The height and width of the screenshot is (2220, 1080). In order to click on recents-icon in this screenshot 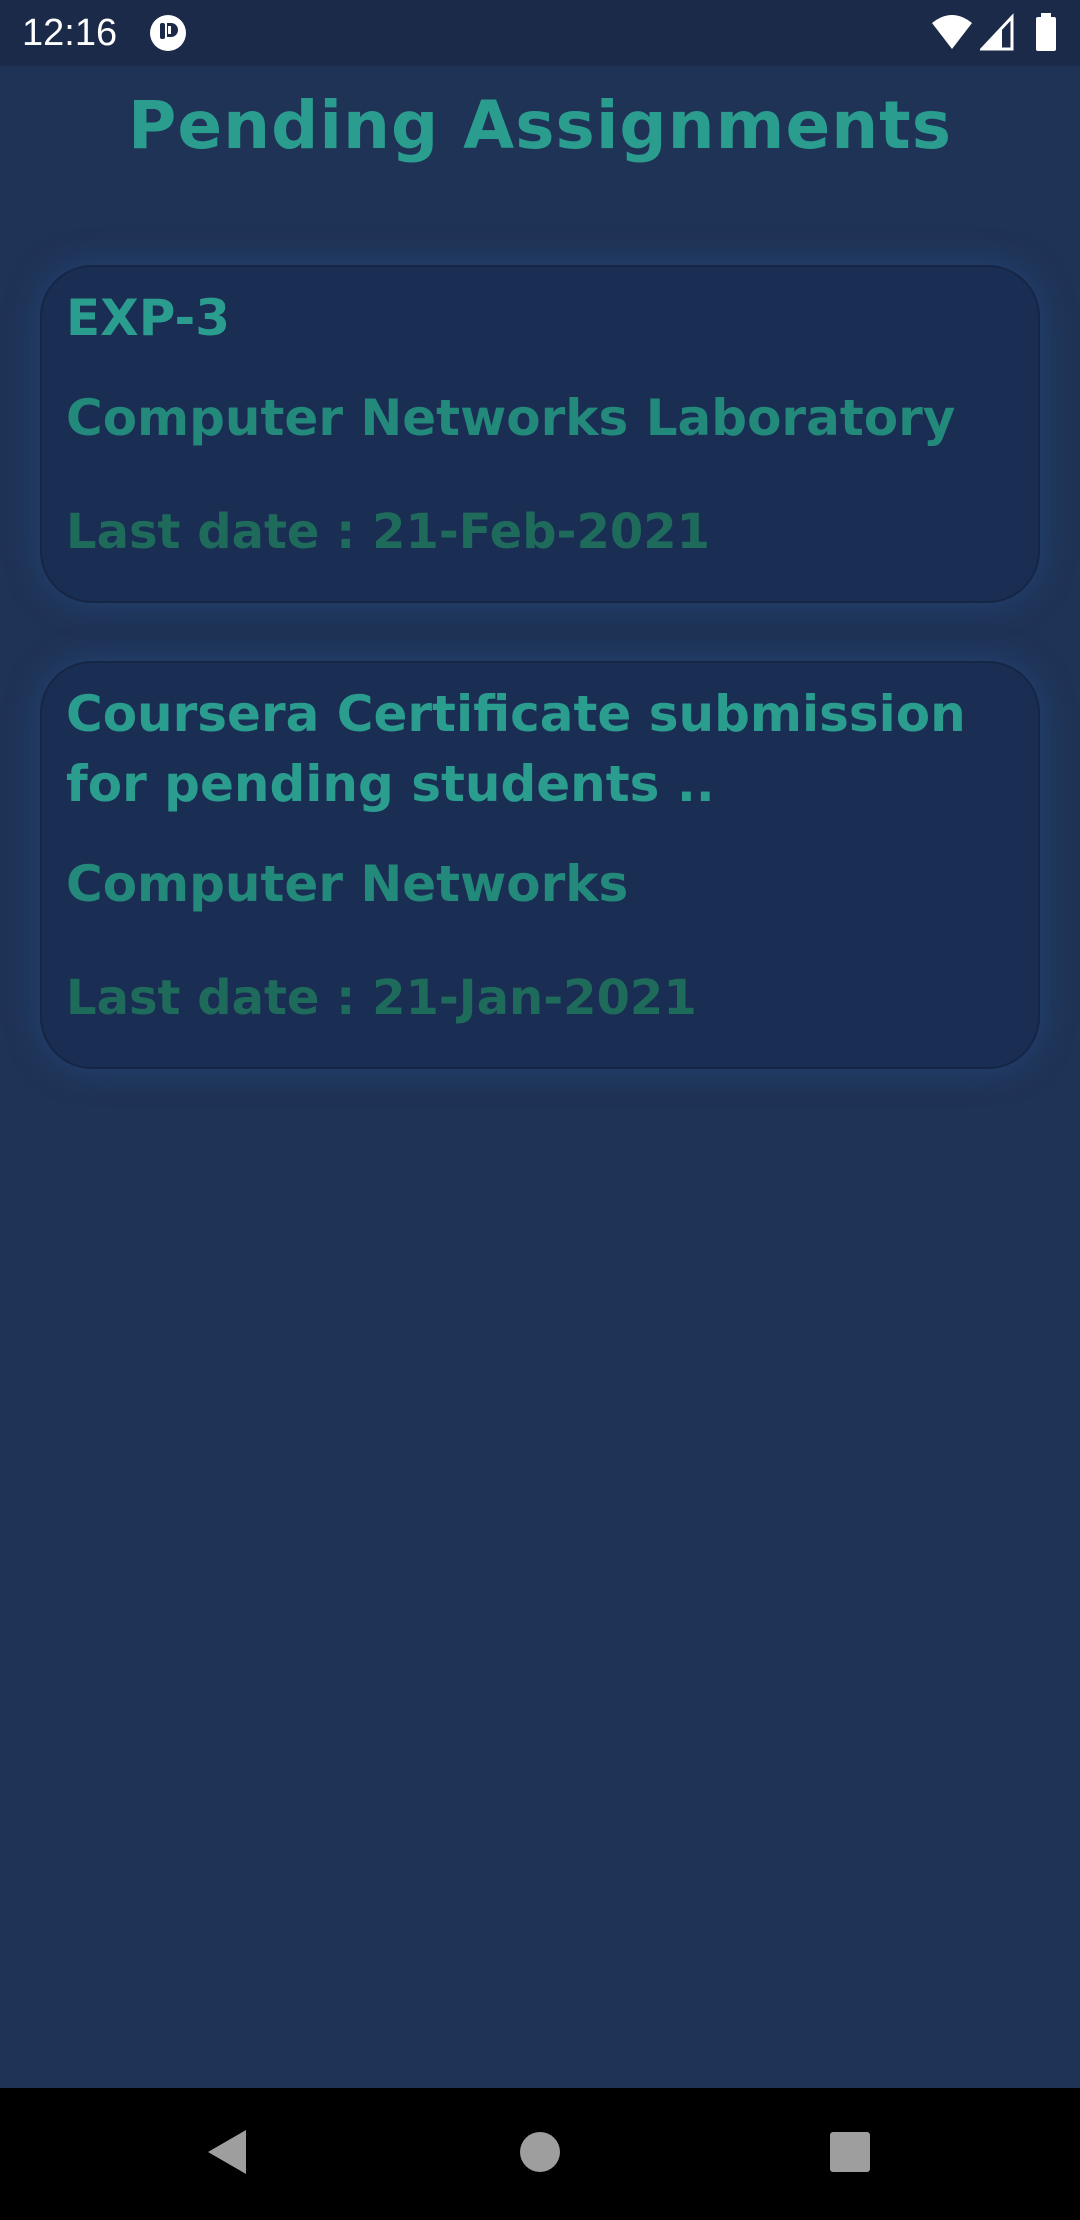, I will do `click(850, 2154)`.